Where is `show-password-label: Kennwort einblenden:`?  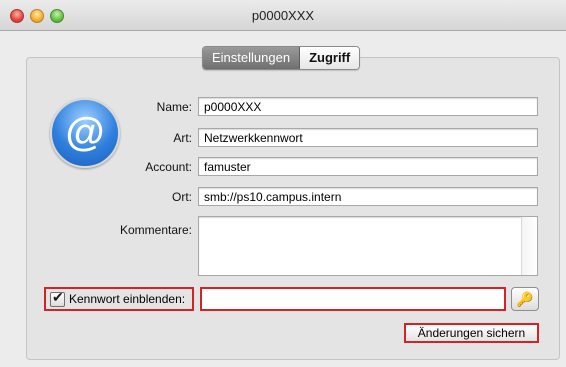
show-password-label: Kennwort einblenden: is located at coordinates (127, 299).